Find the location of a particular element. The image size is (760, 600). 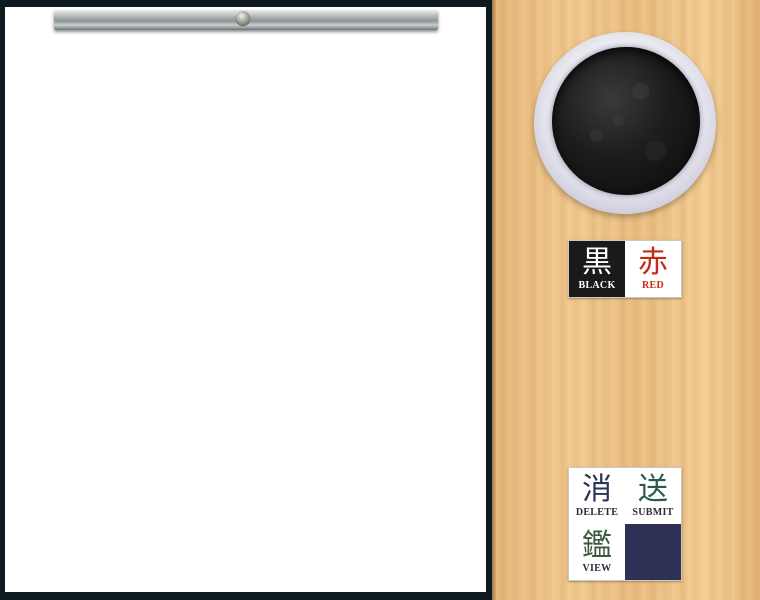

black-ink-button: 黒 BLACK is located at coordinates (597, 269).